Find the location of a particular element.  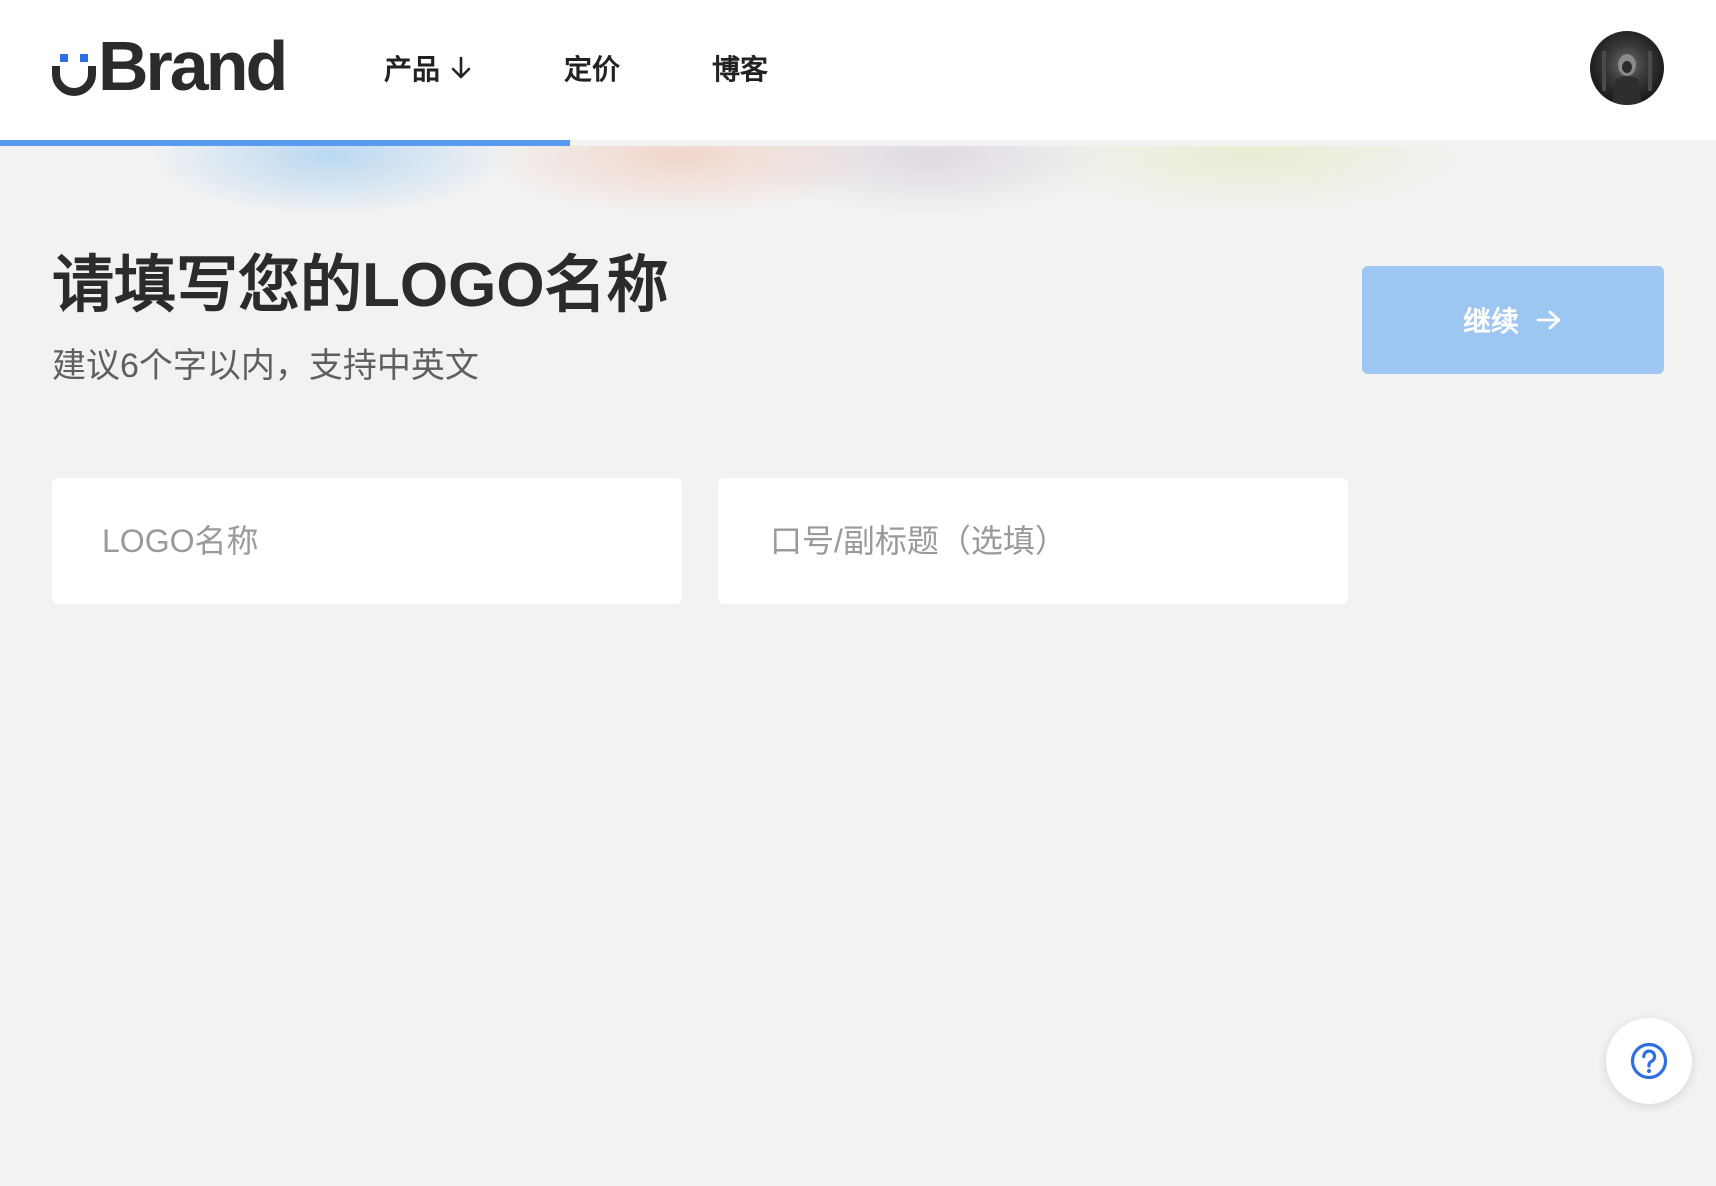

logo-name-field is located at coordinates (367, 541).